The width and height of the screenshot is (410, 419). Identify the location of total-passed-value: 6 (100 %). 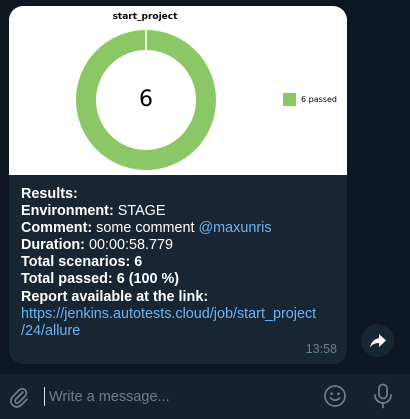
(148, 279).